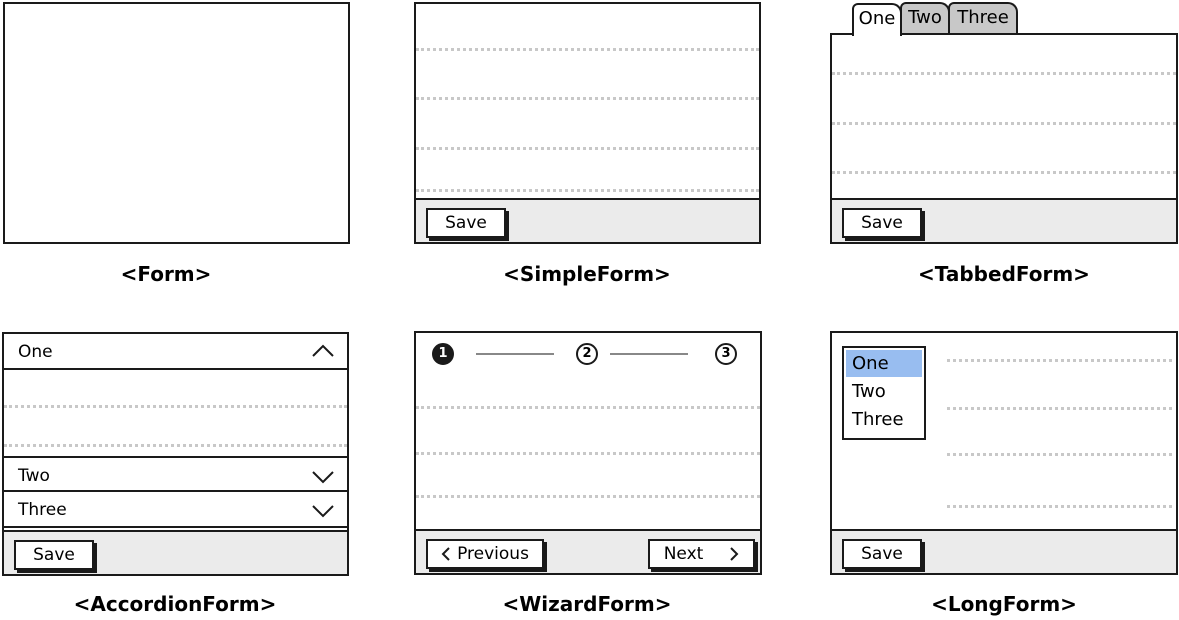 Image resolution: width=1179 pixels, height=620 pixels. I want to click on chevron-up-icon, so click(323, 350).